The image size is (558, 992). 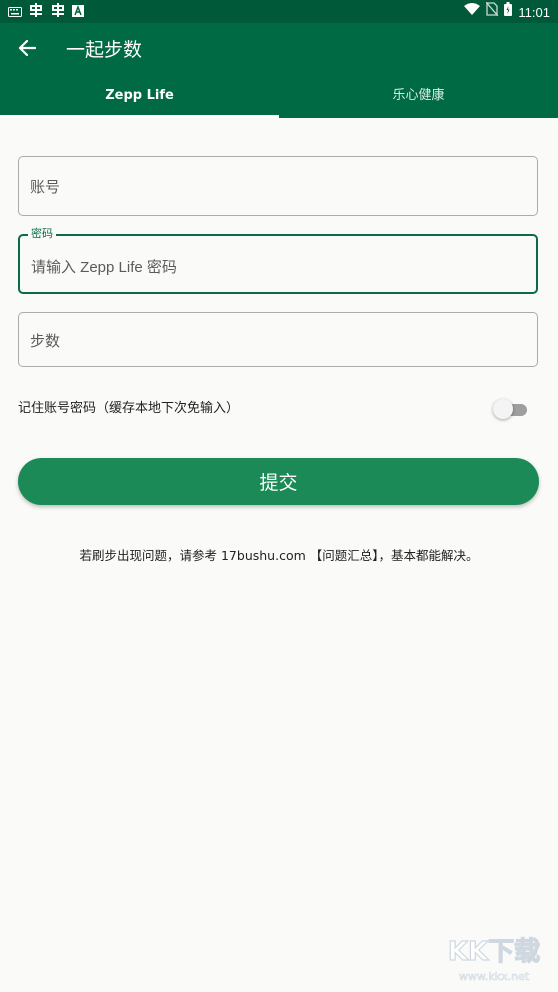 I want to click on status-bar-right: 11:01, so click(x=507, y=11).